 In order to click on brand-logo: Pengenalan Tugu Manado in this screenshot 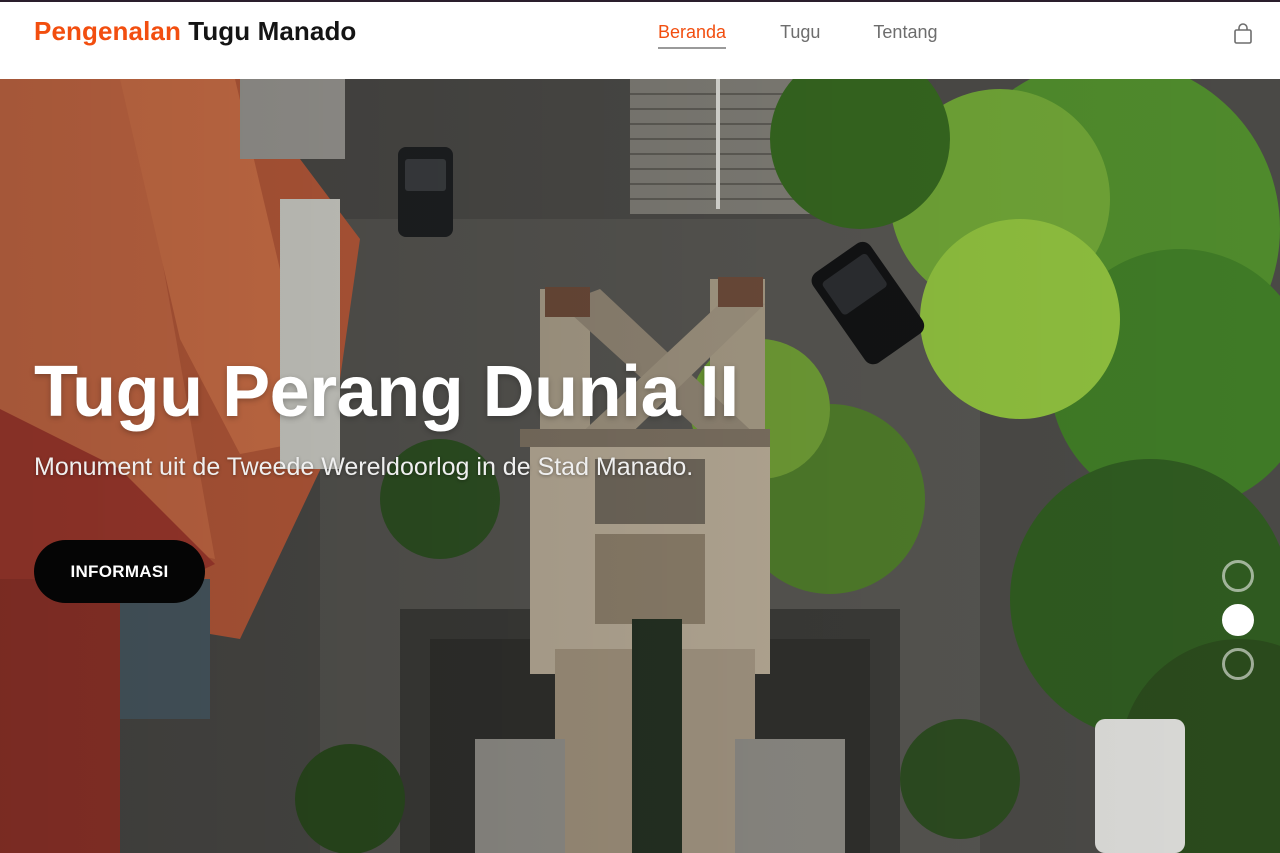, I will do `click(195, 31)`.